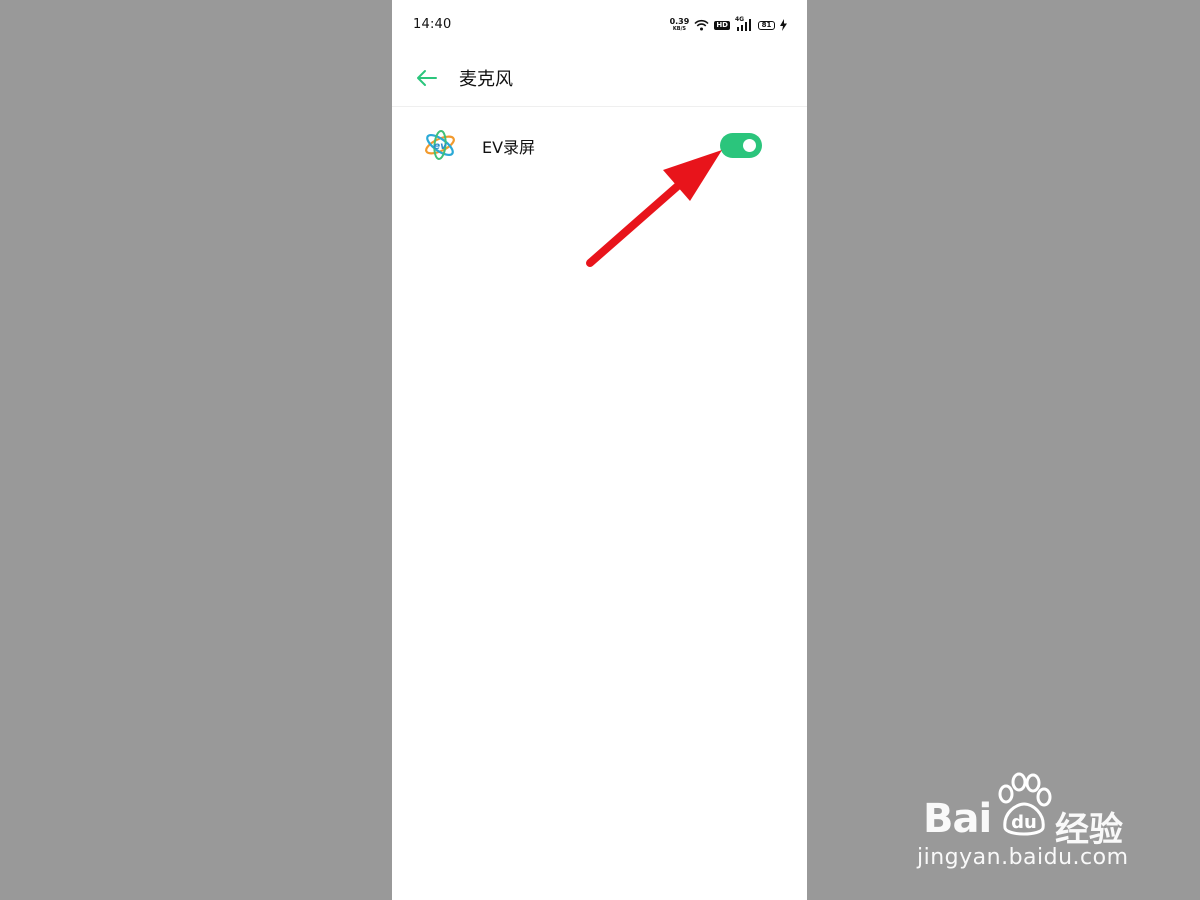  I want to click on ev-recorder-app-icon: ev, so click(440, 145).